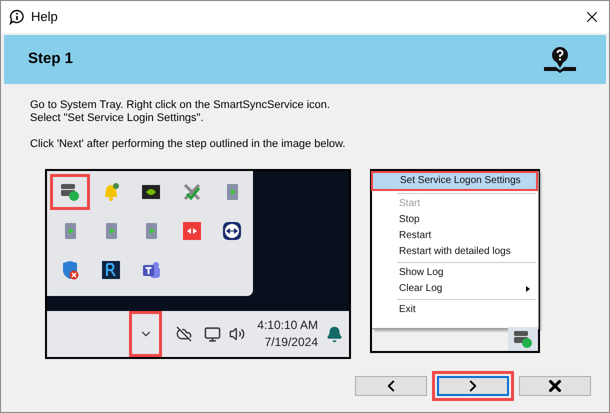 The height and width of the screenshot is (413, 610). I want to click on chip-icon, so click(151, 192).